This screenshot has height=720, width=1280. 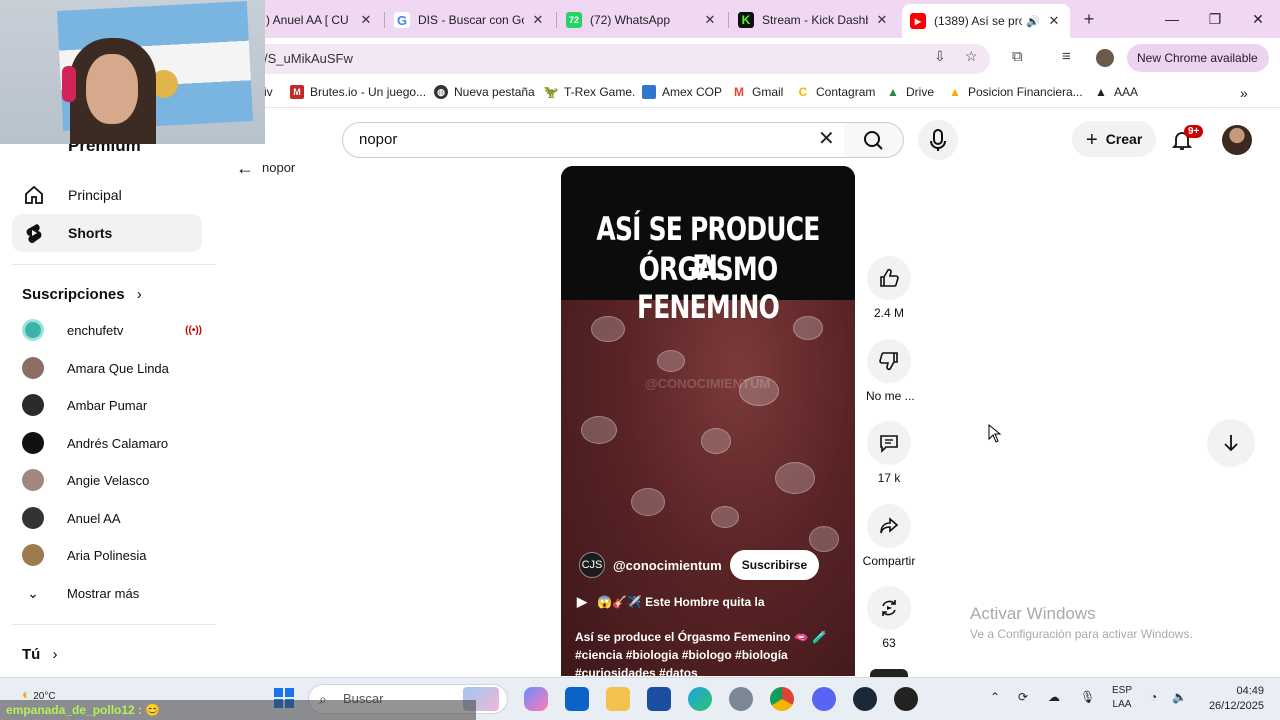 What do you see at coordinates (995, 697) in the screenshot?
I see `tray-chevron-icon: ⌃` at bounding box center [995, 697].